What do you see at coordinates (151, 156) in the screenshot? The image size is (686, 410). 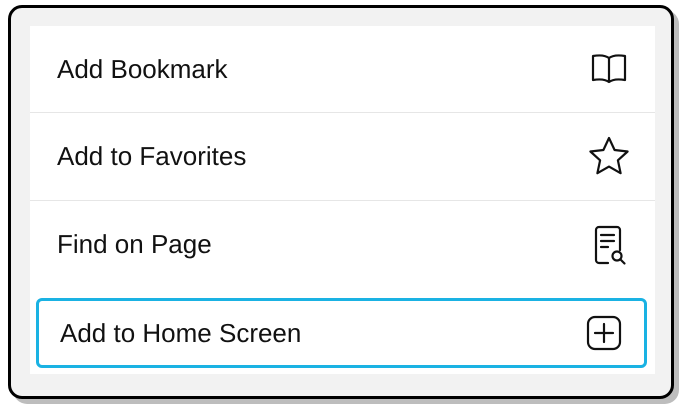 I see `menu-item-label: Add to Favorites` at bounding box center [151, 156].